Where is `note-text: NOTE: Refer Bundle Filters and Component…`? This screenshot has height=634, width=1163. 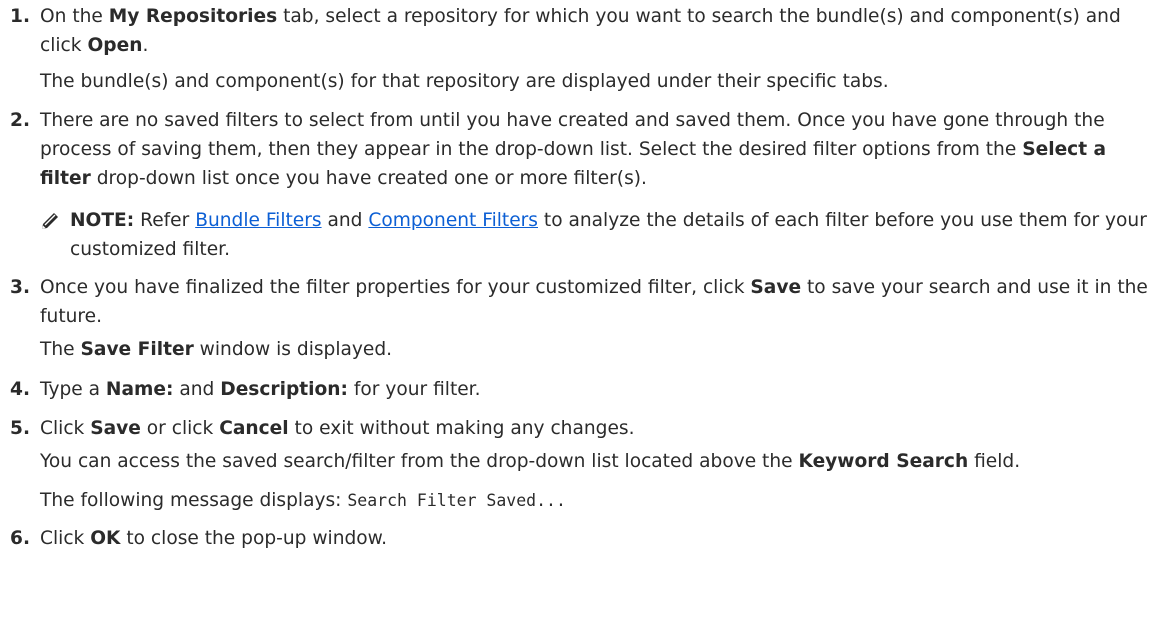 note-text: NOTE: Refer Bundle Filters and Component… is located at coordinates (608, 235).